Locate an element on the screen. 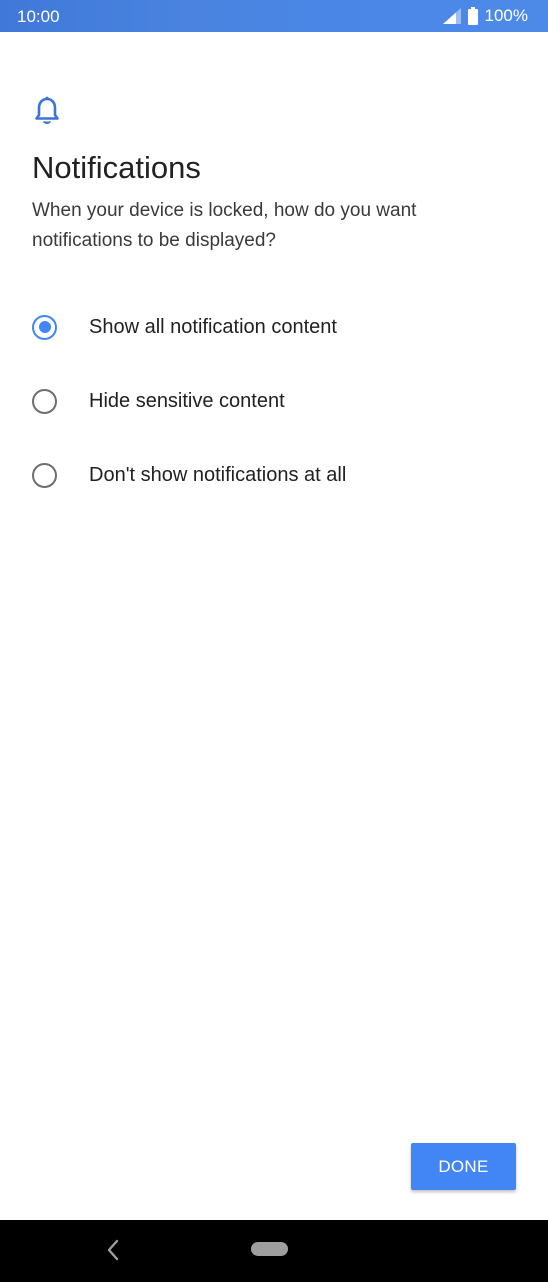  page-title: Notifications is located at coordinates (116, 167).